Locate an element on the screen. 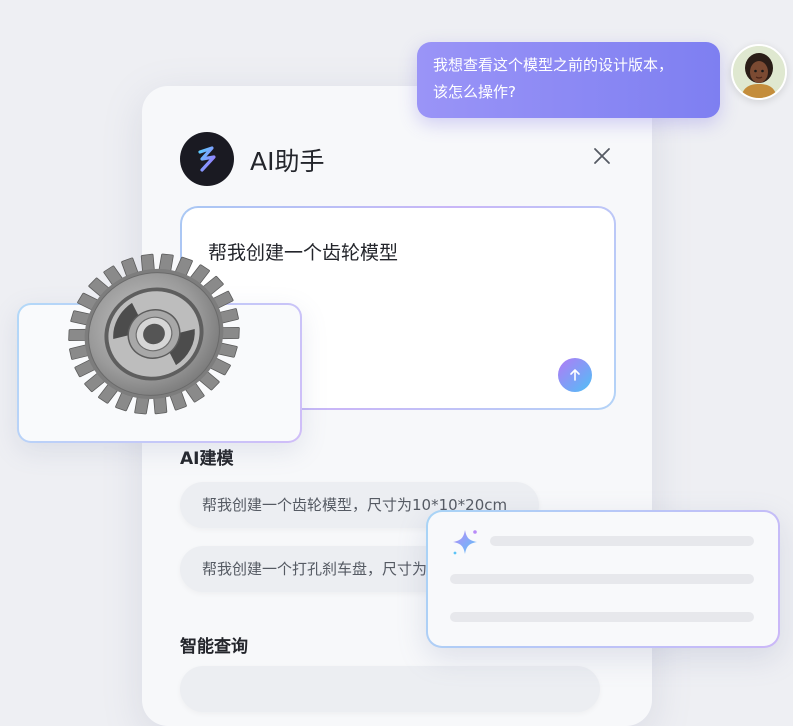 The image size is (793, 726). section-title-smart-query: 智能查询 is located at coordinates (214, 647).